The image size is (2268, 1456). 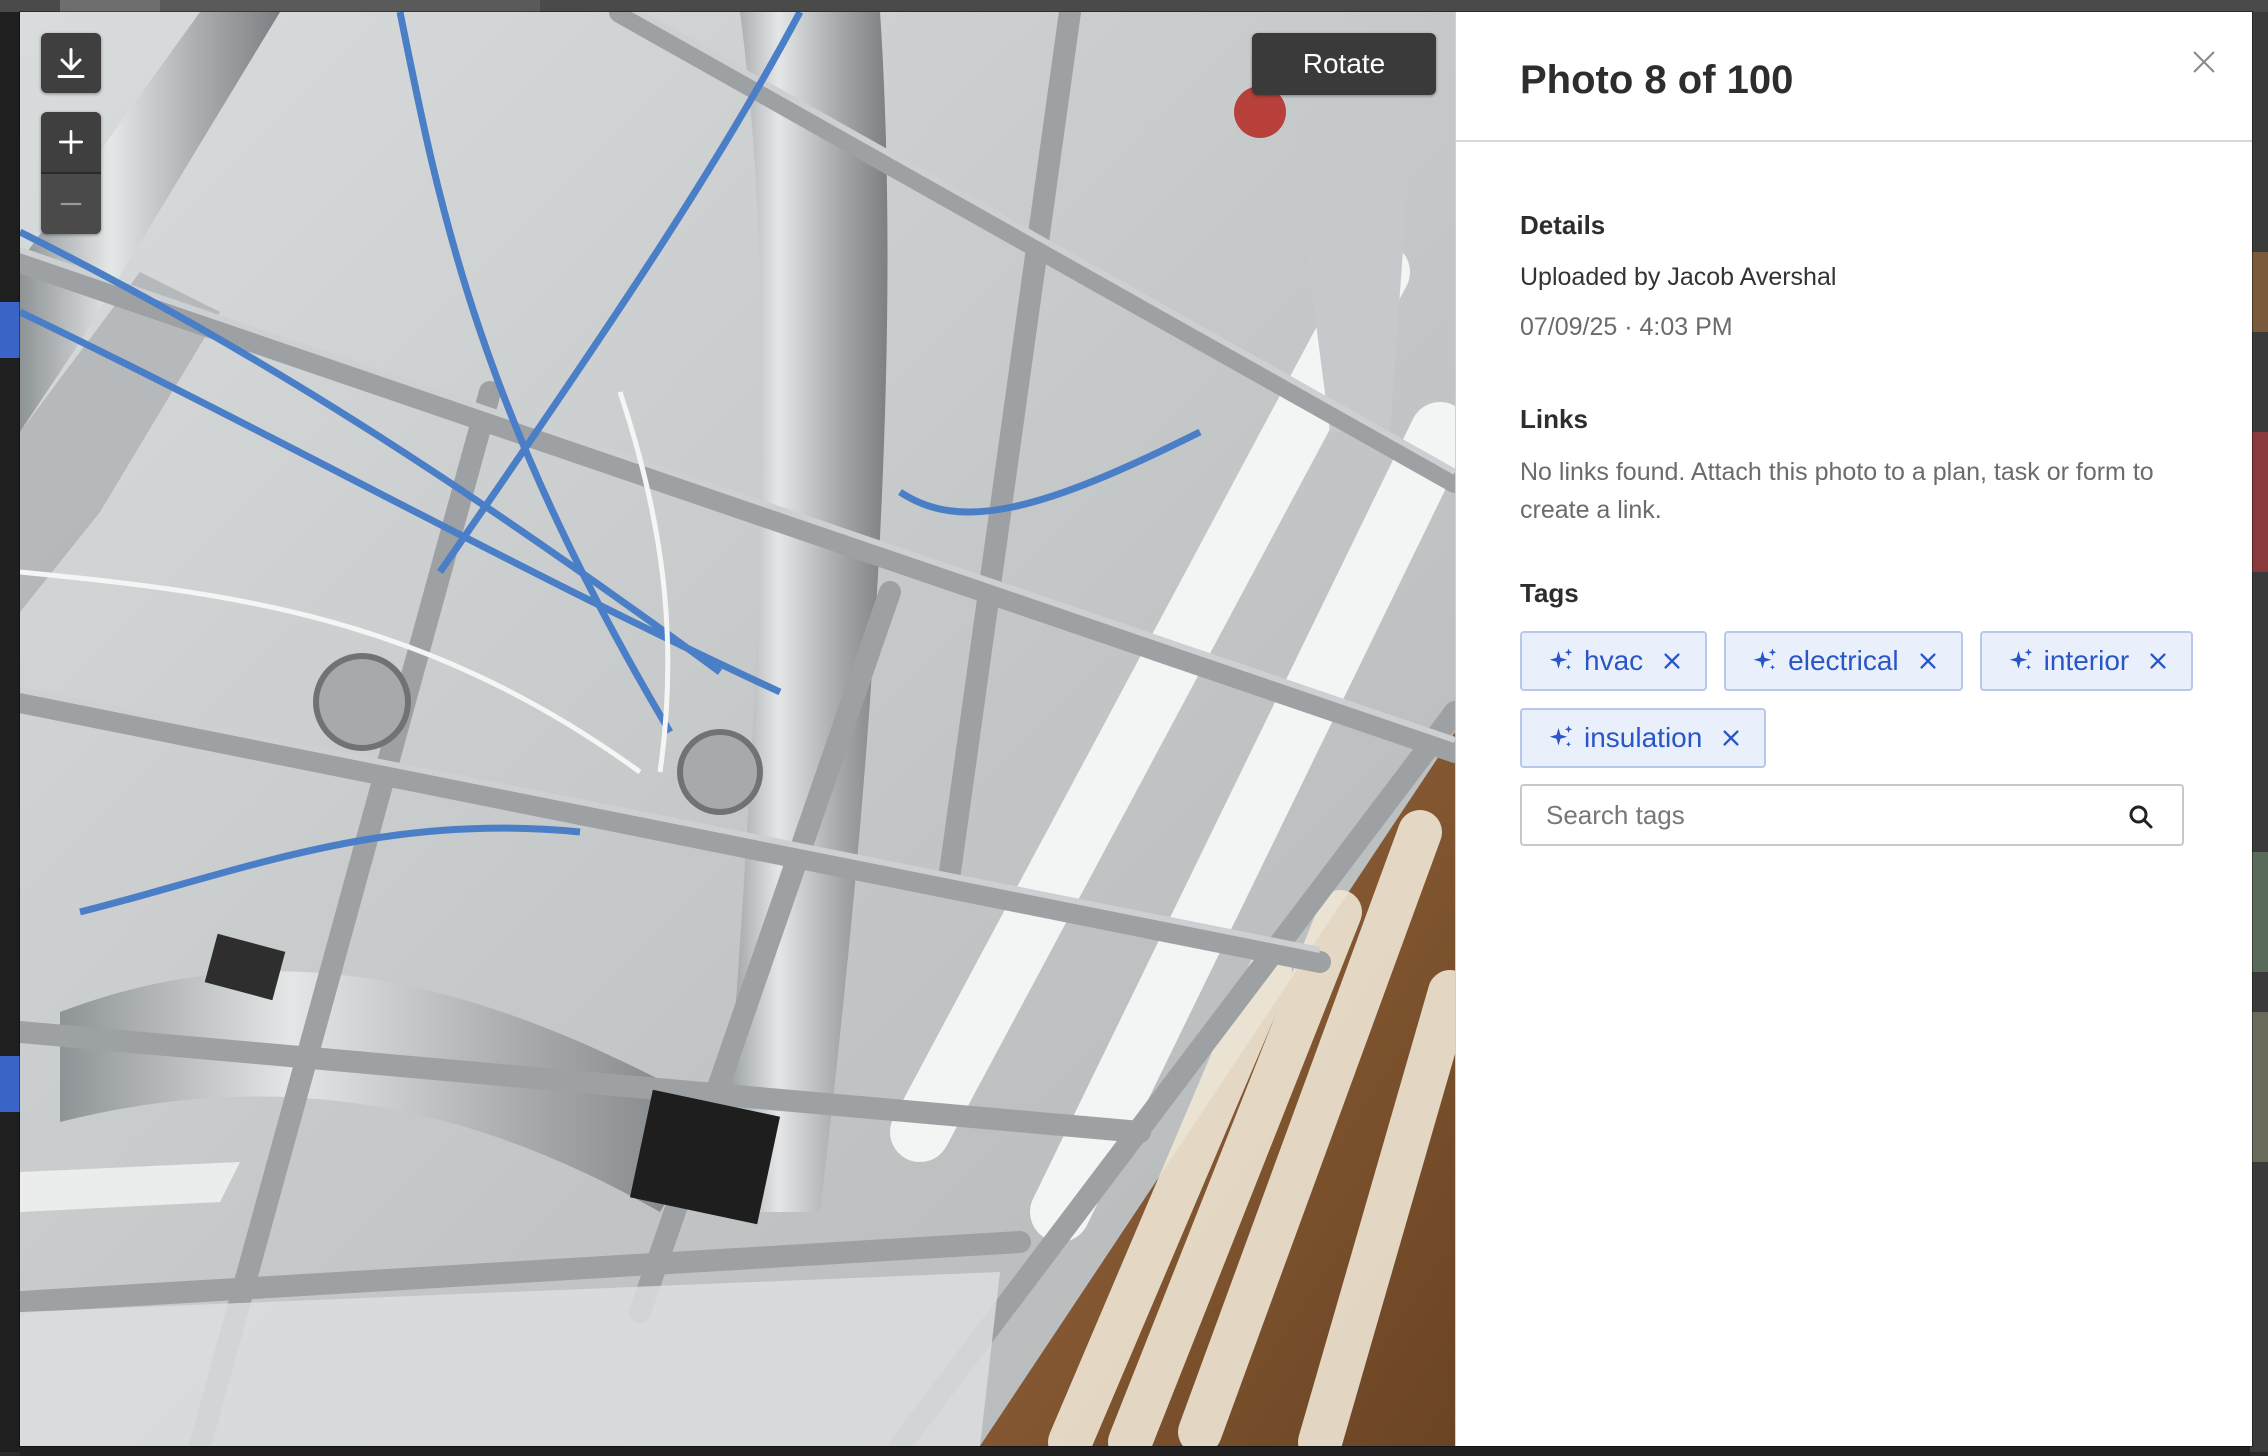 What do you see at coordinates (1554, 419) in the screenshot?
I see `links-heading: Links` at bounding box center [1554, 419].